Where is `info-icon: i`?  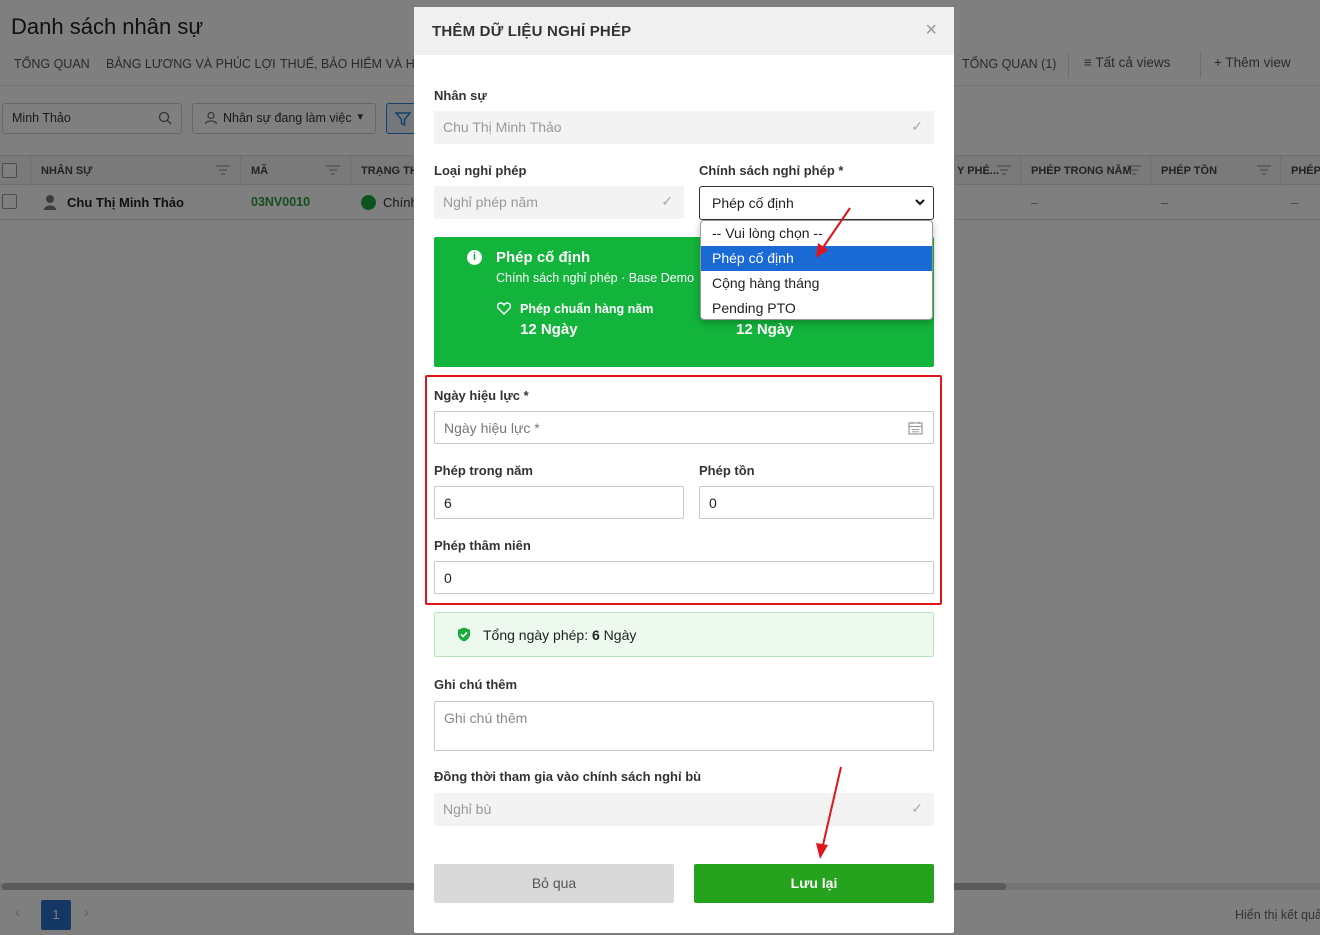 info-icon: i is located at coordinates (474, 257).